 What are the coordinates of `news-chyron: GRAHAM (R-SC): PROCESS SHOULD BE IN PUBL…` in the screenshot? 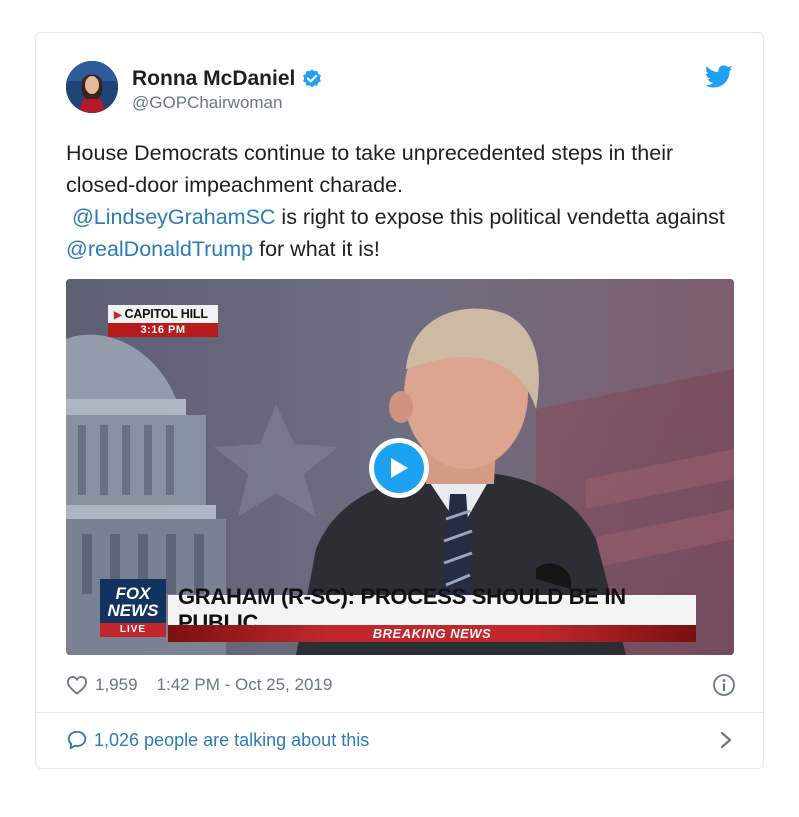 It's located at (432, 609).